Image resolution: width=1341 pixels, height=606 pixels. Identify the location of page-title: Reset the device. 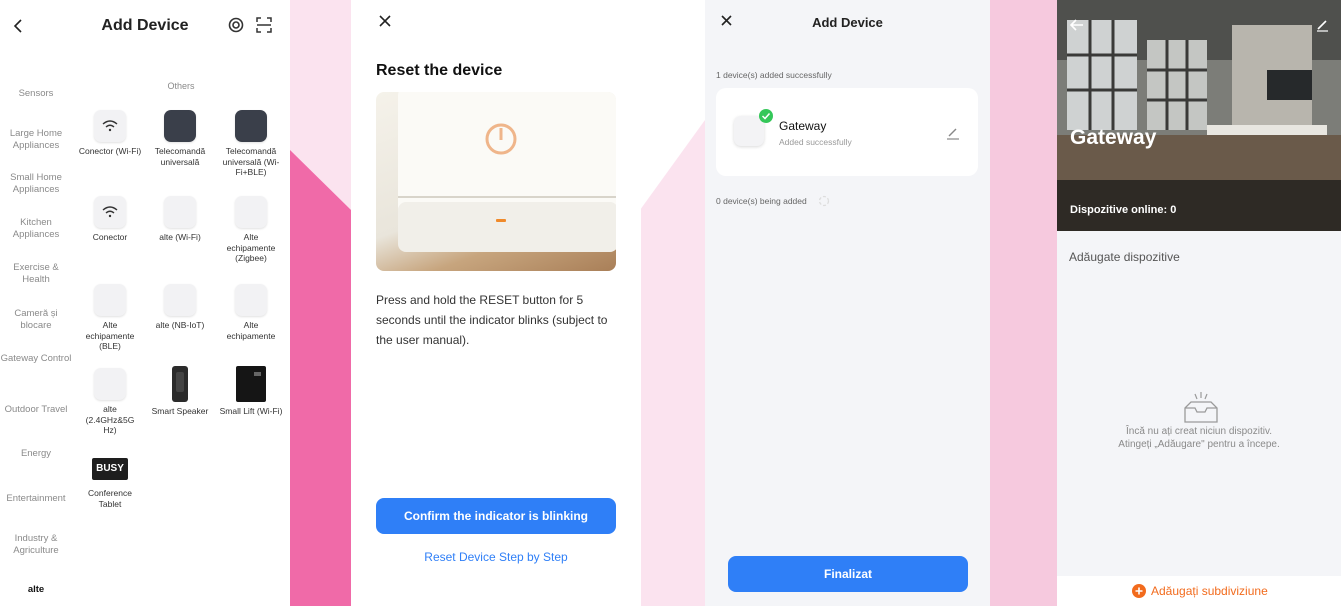
(439, 70).